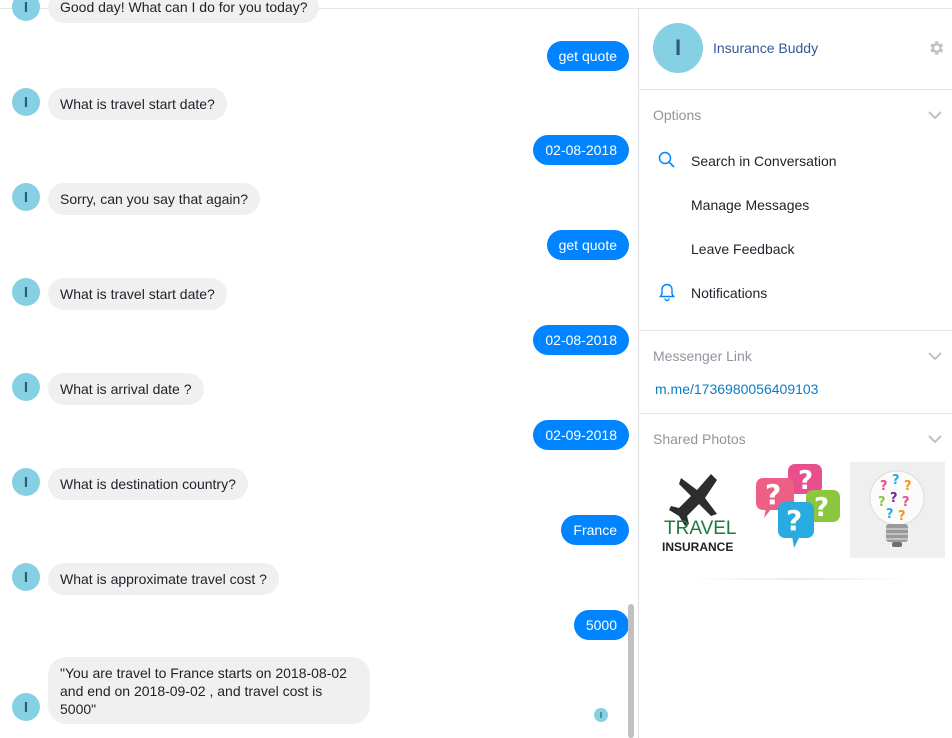 The width and height of the screenshot is (952, 738). What do you see at coordinates (677, 115) in the screenshot?
I see `options-title: Options` at bounding box center [677, 115].